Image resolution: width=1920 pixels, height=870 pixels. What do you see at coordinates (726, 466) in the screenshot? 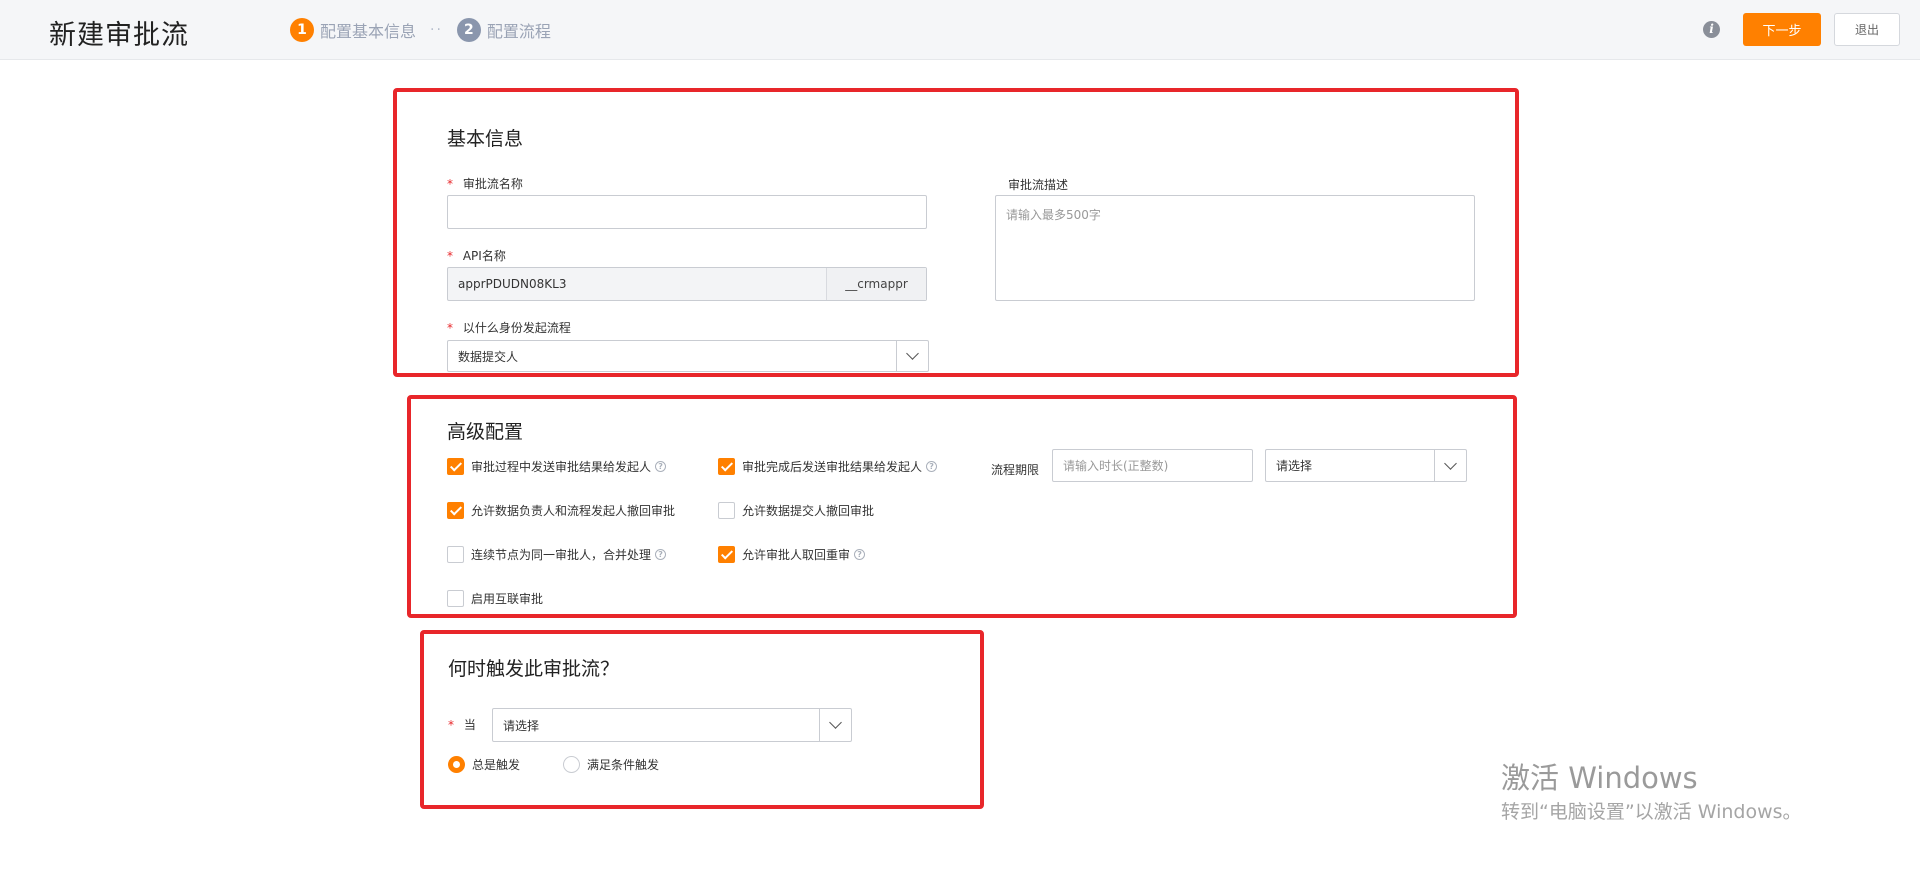
I see `checkbox-notify-after` at bounding box center [726, 466].